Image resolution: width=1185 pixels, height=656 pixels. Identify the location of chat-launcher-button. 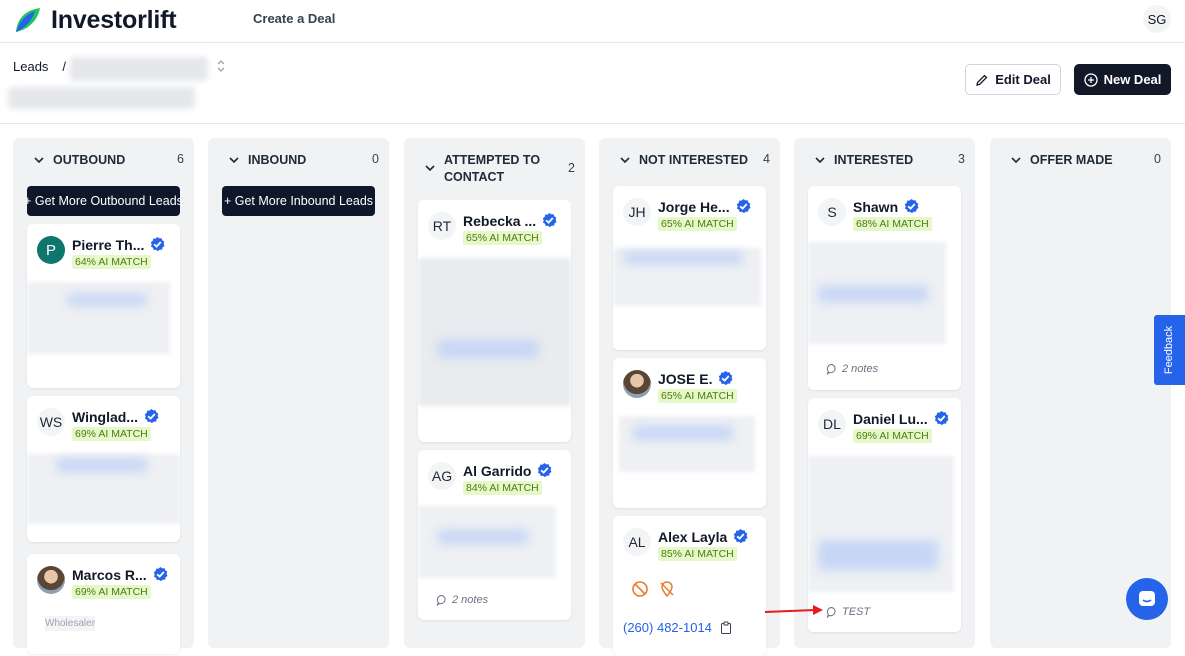
(1147, 599).